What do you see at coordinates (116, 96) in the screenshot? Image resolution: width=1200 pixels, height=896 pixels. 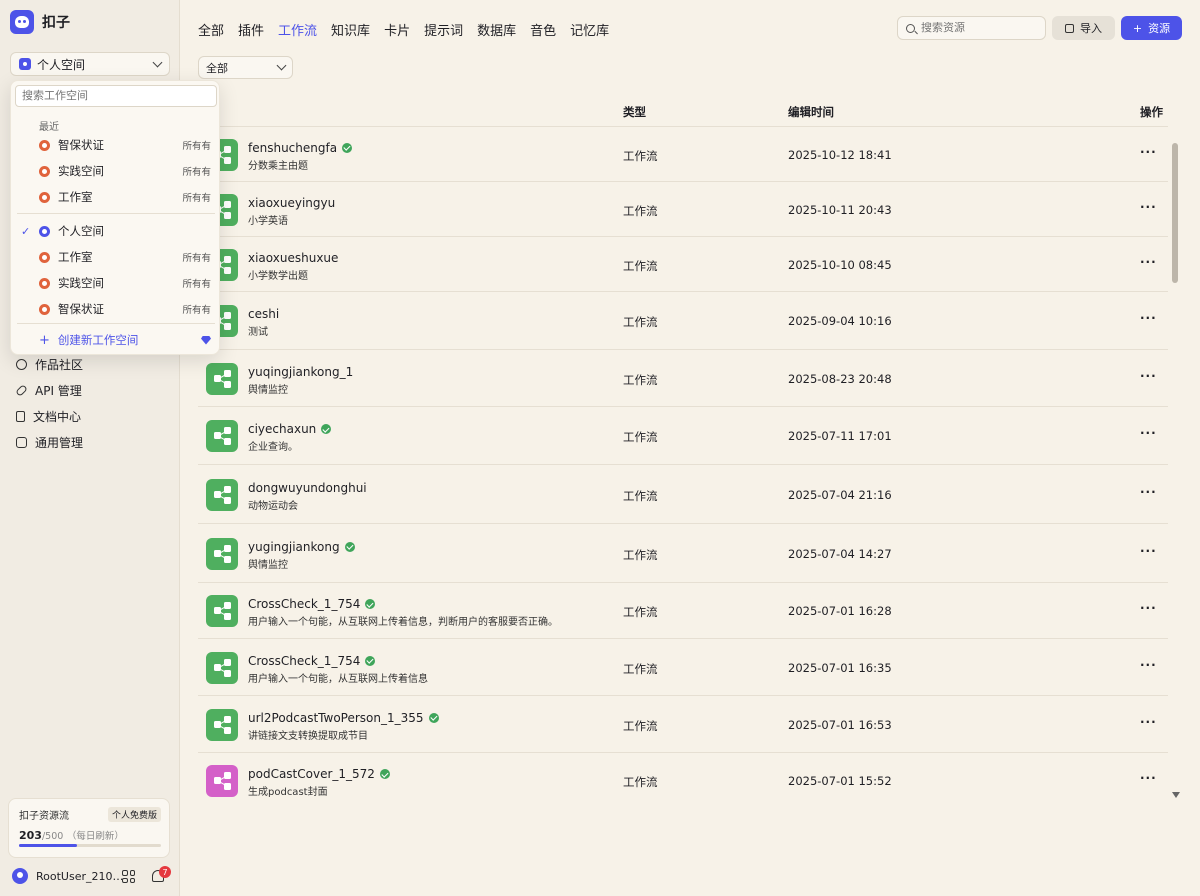 I see `workspace-search-input` at bounding box center [116, 96].